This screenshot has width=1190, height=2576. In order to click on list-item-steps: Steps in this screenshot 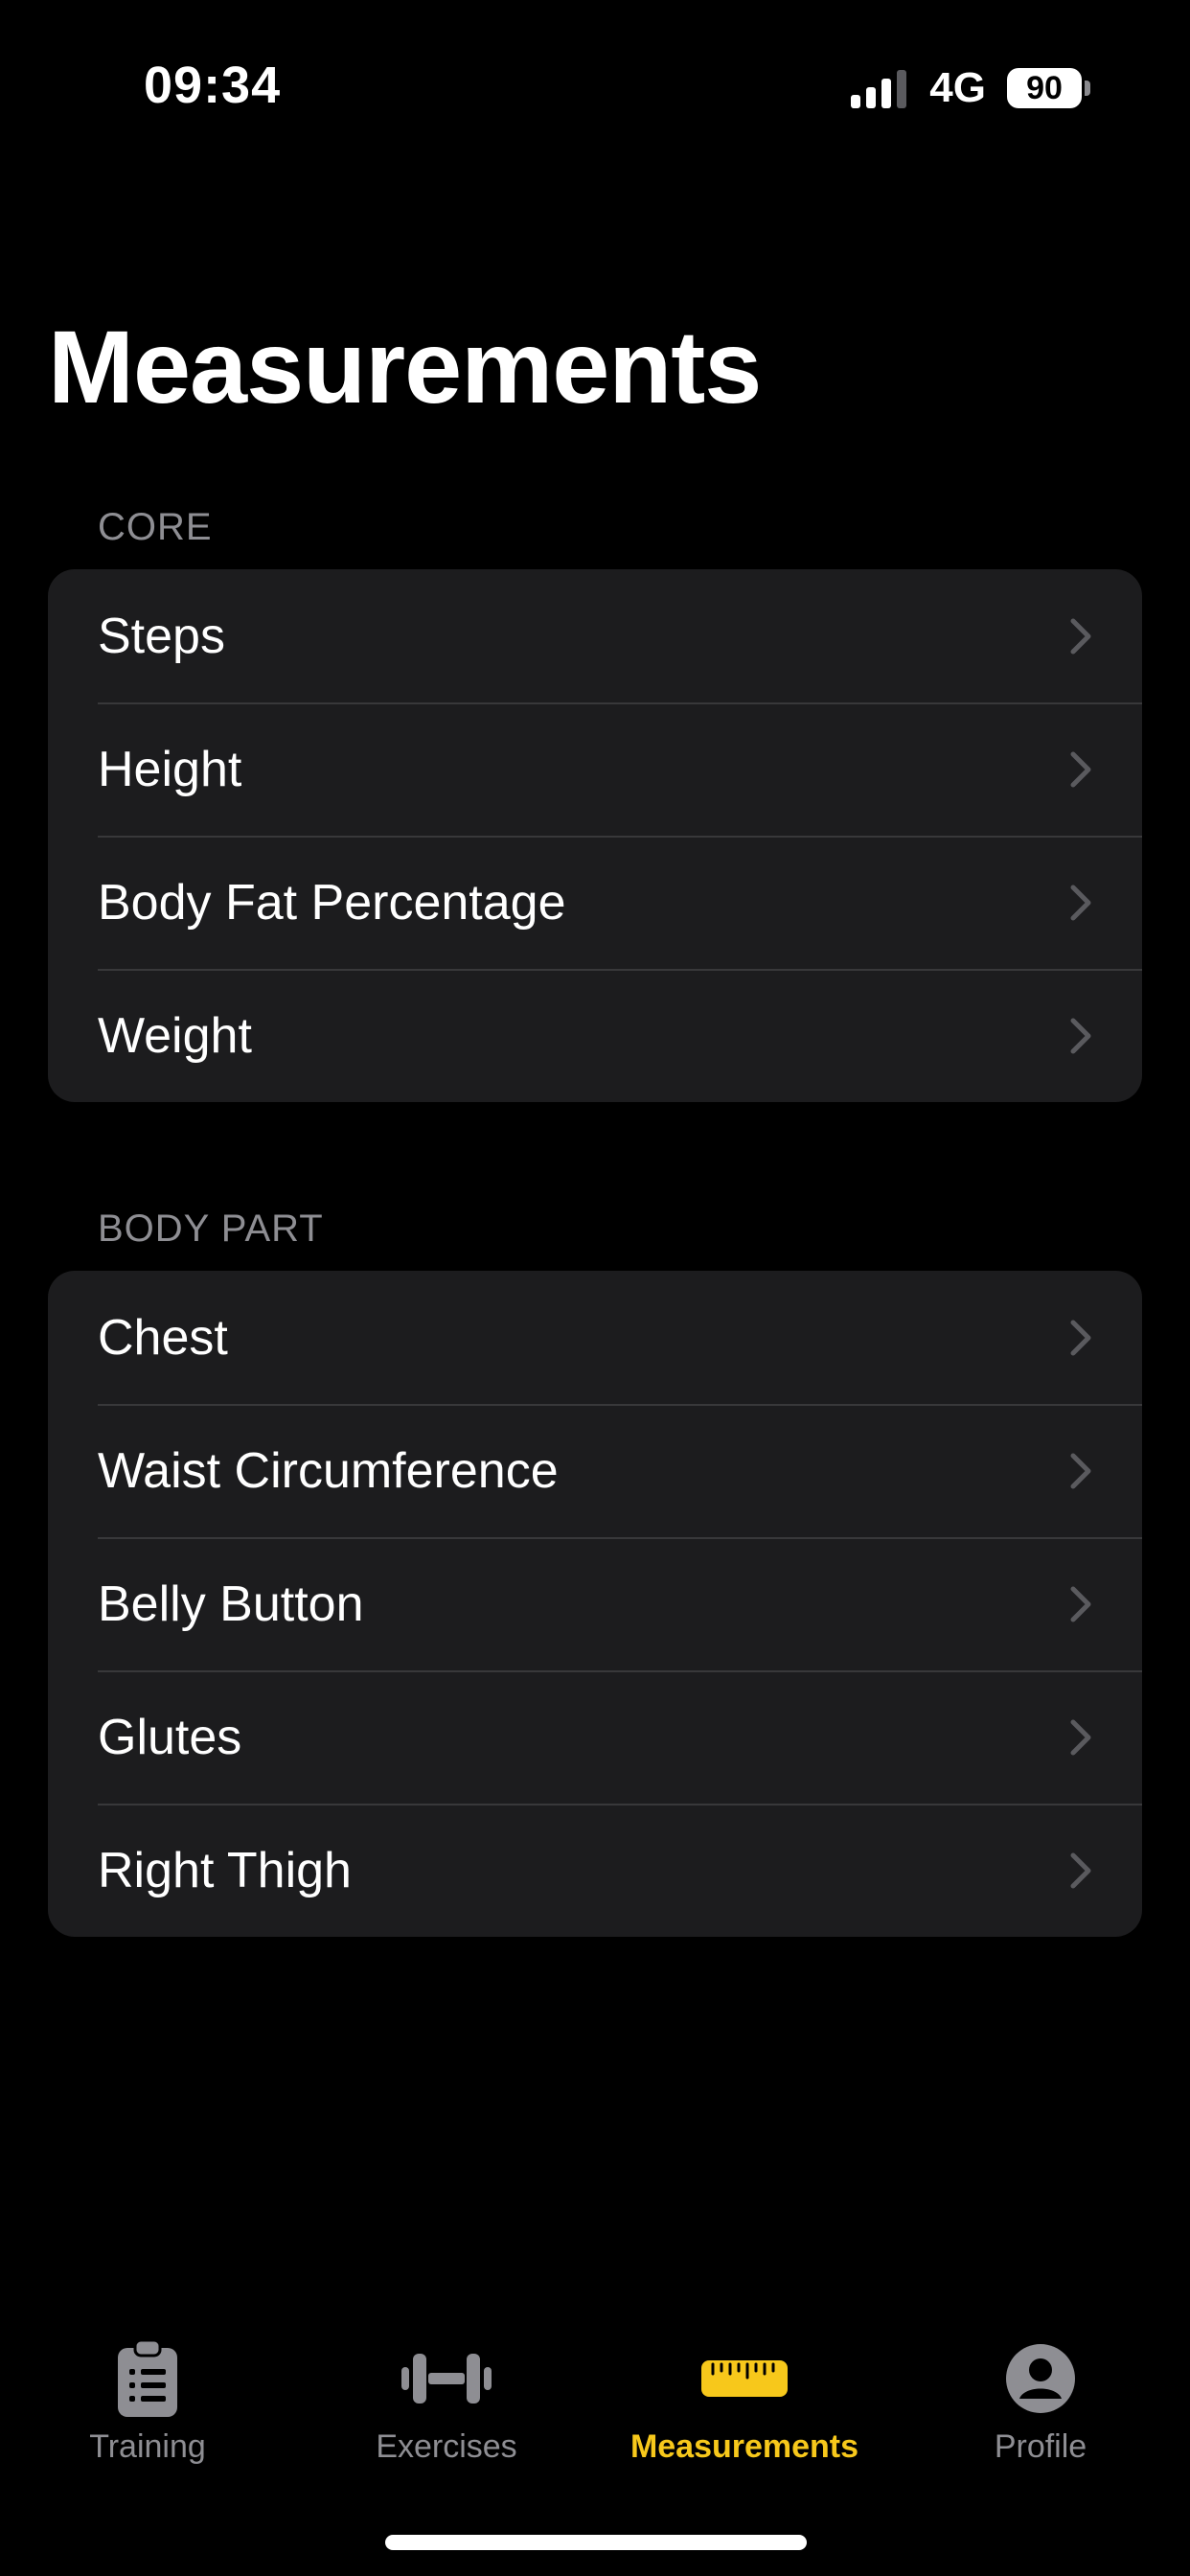, I will do `click(595, 635)`.